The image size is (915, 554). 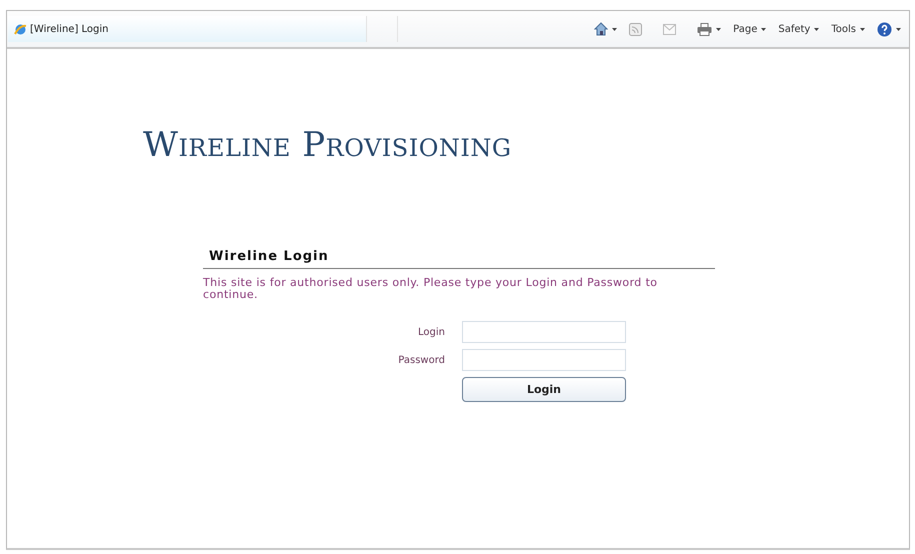 What do you see at coordinates (431, 332) in the screenshot?
I see `field-label: Login` at bounding box center [431, 332].